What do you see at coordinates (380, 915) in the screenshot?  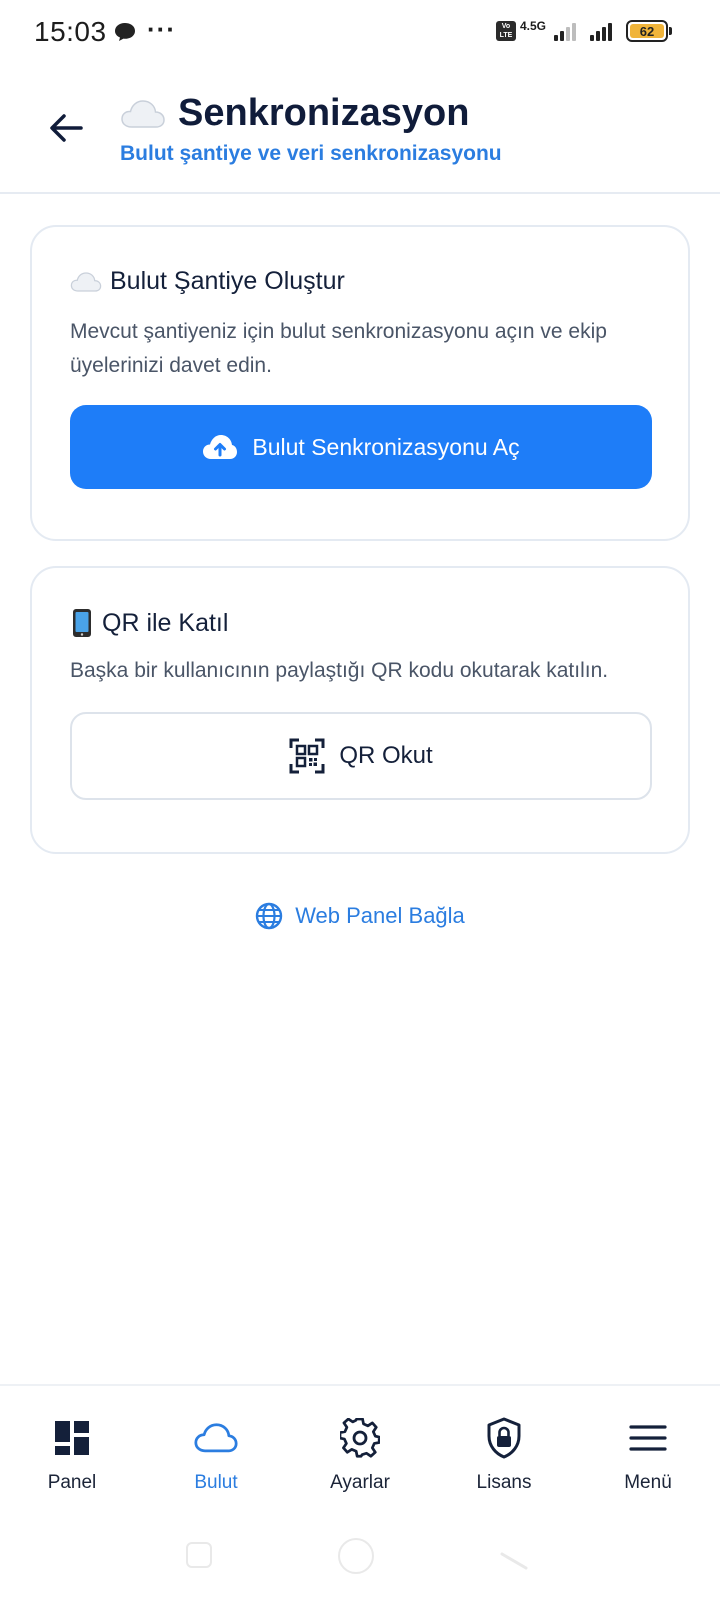 I see `web-link-label: Web Panel Bağla` at bounding box center [380, 915].